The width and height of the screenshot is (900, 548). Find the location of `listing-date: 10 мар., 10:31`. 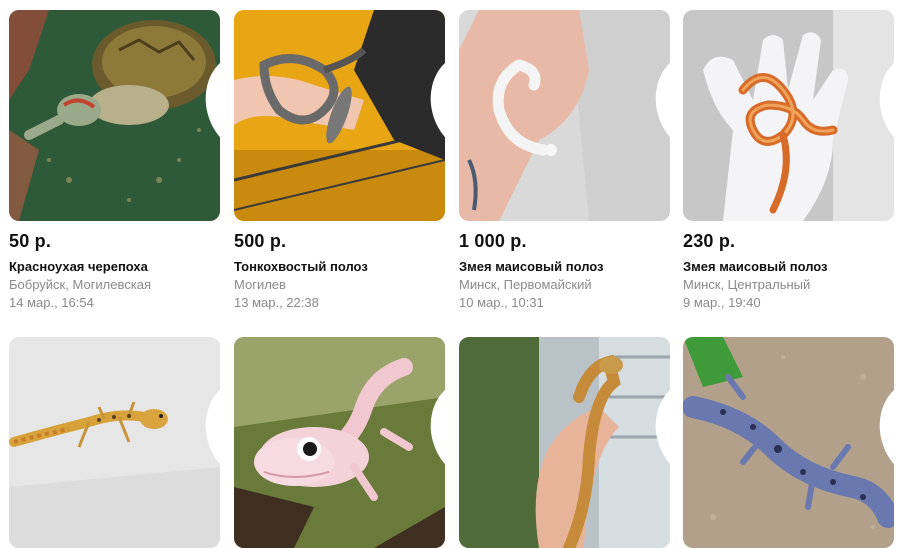

listing-date: 10 мар., 10:31 is located at coordinates (501, 302).